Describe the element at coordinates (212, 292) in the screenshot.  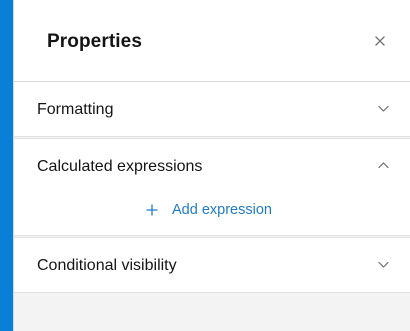
I see `section-separator` at that location.